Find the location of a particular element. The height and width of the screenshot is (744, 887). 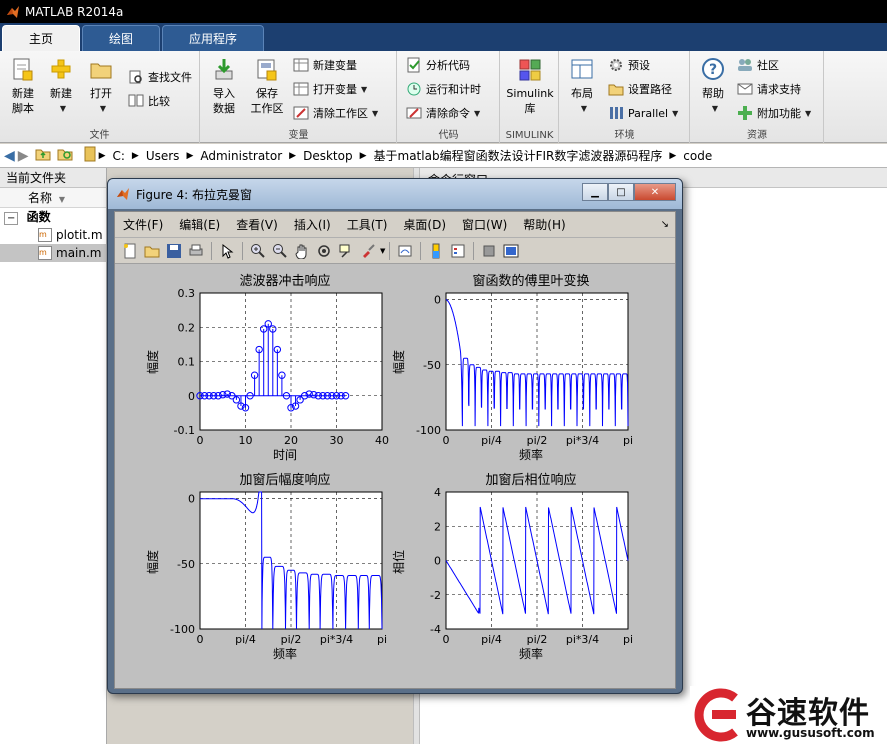

up-folder-icon is located at coordinates (43, 155).